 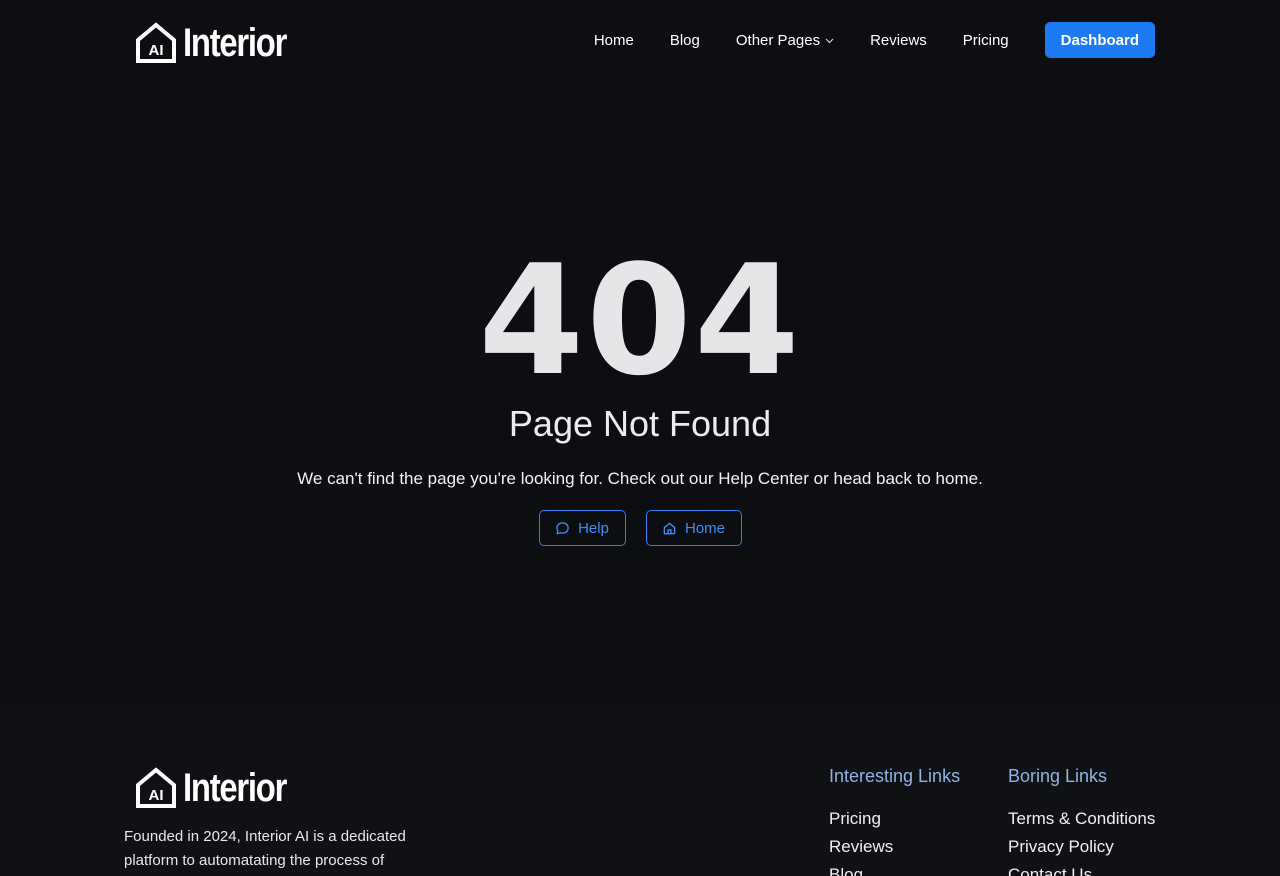 I want to click on error-actions: Help Home, so click(x=640, y=528).